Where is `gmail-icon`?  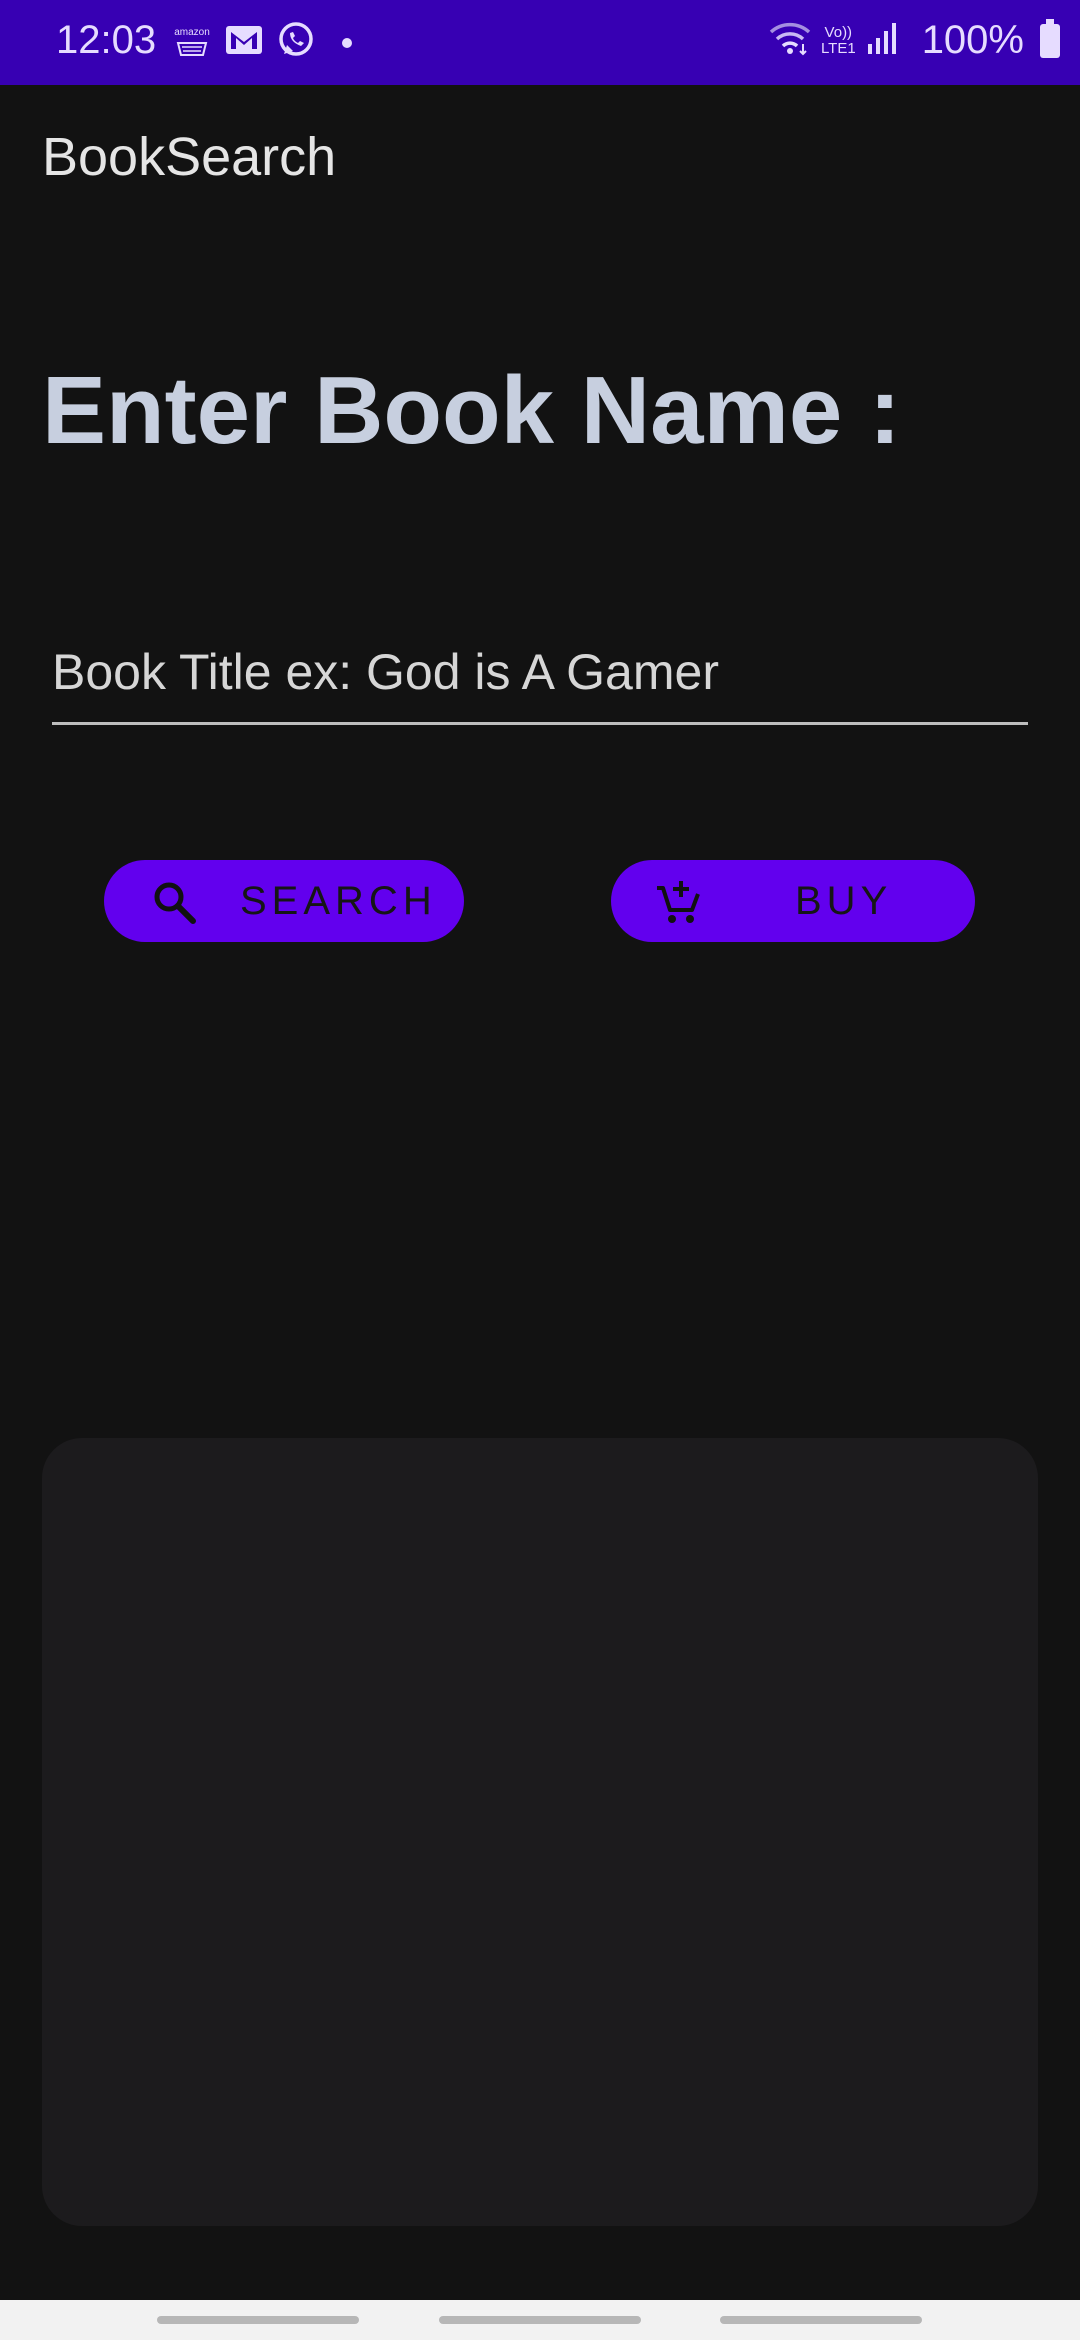
gmail-icon is located at coordinates (244, 42).